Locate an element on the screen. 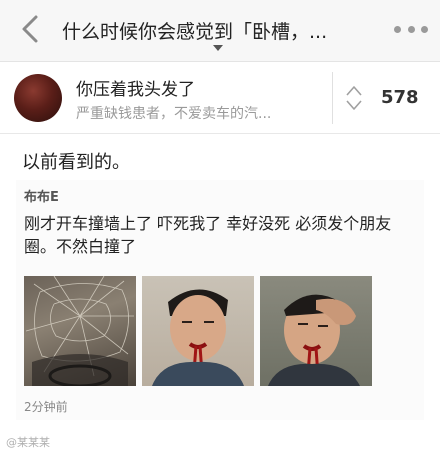  back-button is located at coordinates (30, 29).